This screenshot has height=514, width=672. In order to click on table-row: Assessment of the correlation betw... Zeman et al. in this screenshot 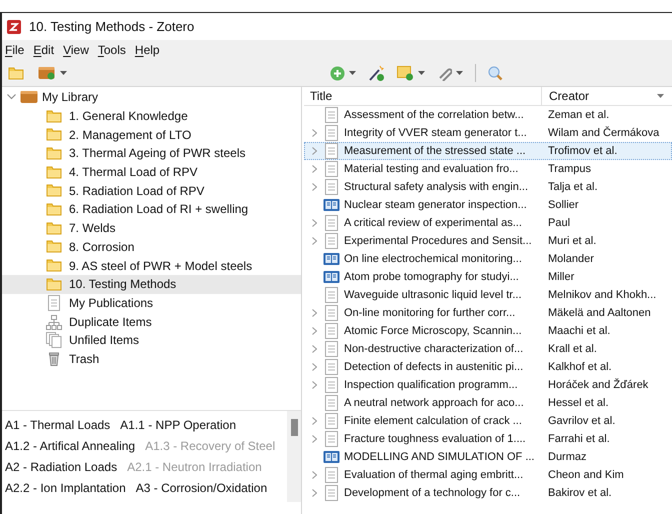, I will do `click(488, 115)`.